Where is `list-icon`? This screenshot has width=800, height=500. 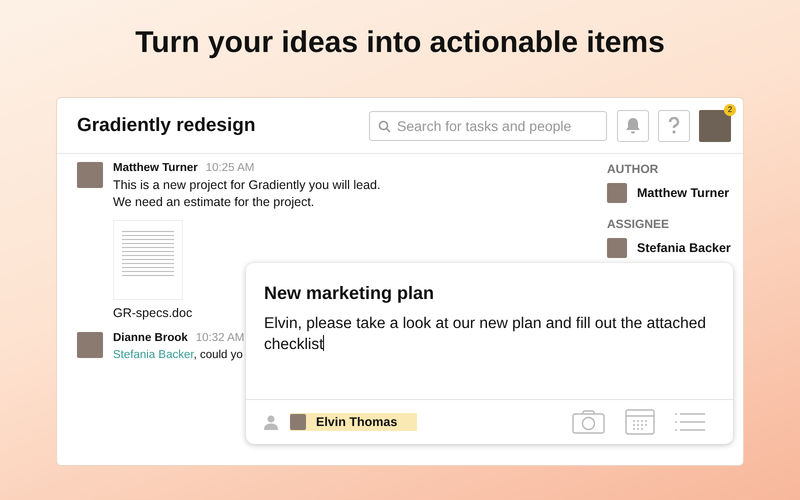
list-icon is located at coordinates (690, 422).